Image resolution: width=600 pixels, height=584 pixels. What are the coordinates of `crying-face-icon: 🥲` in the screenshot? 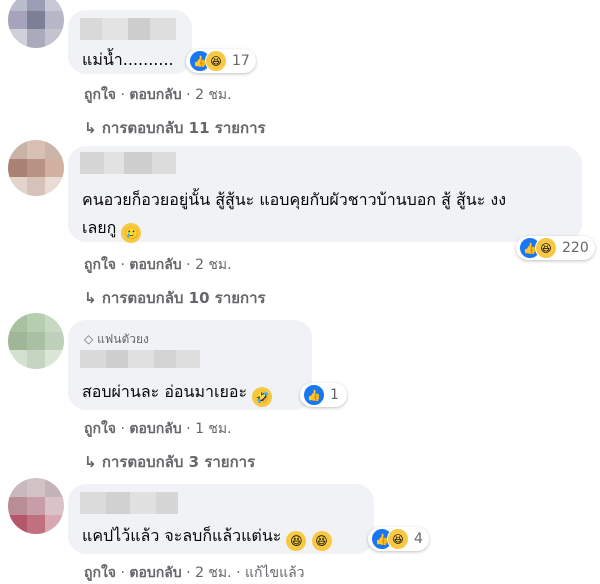 It's located at (131, 233).